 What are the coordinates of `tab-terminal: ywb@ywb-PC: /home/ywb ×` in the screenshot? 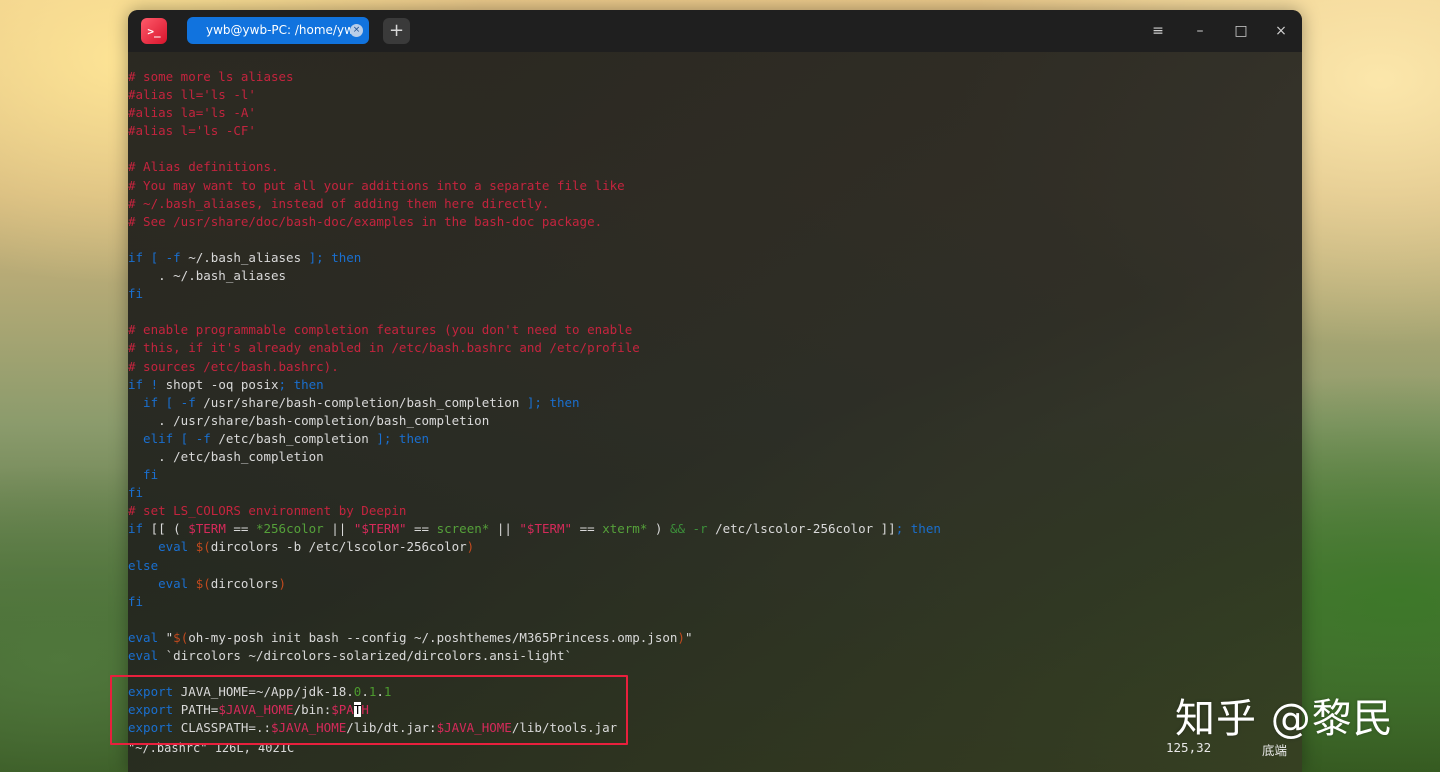 It's located at (278, 30).